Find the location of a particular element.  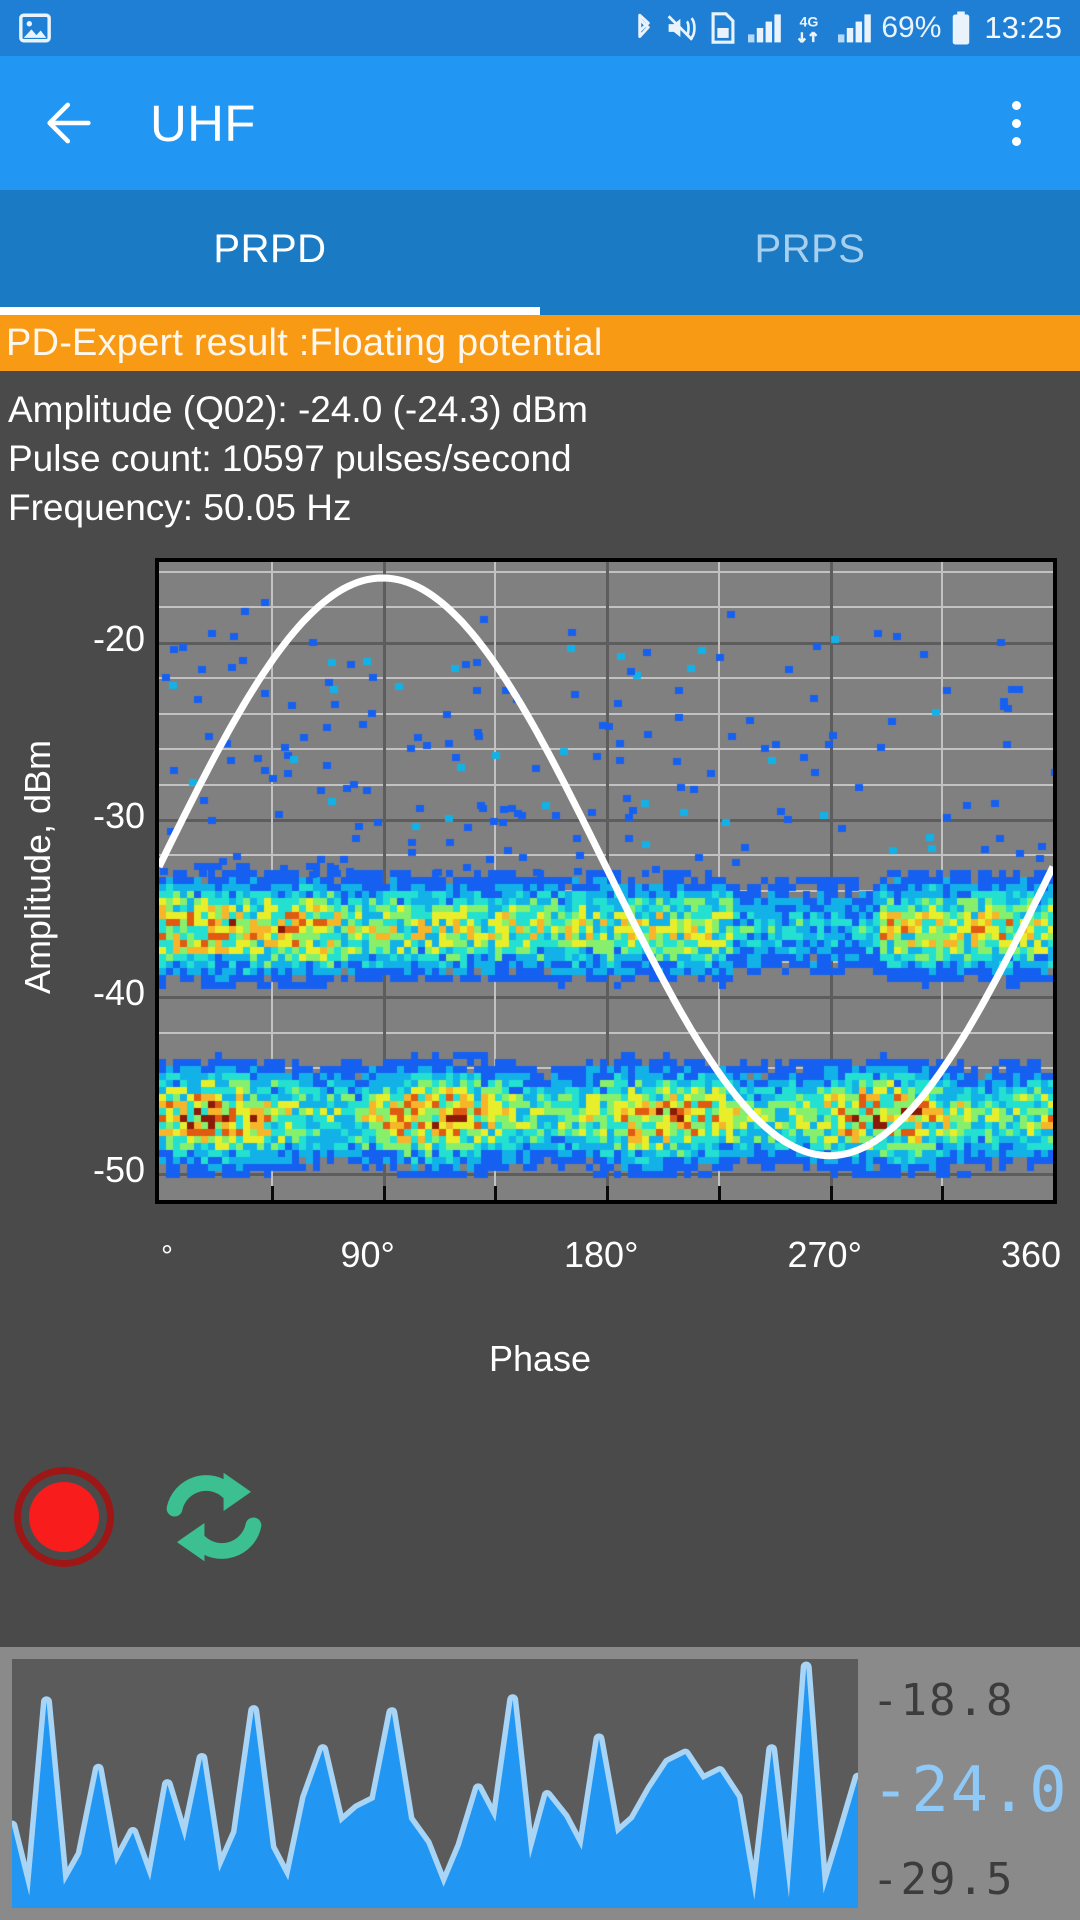

x-tick-label: 180° is located at coordinates (601, 1254).